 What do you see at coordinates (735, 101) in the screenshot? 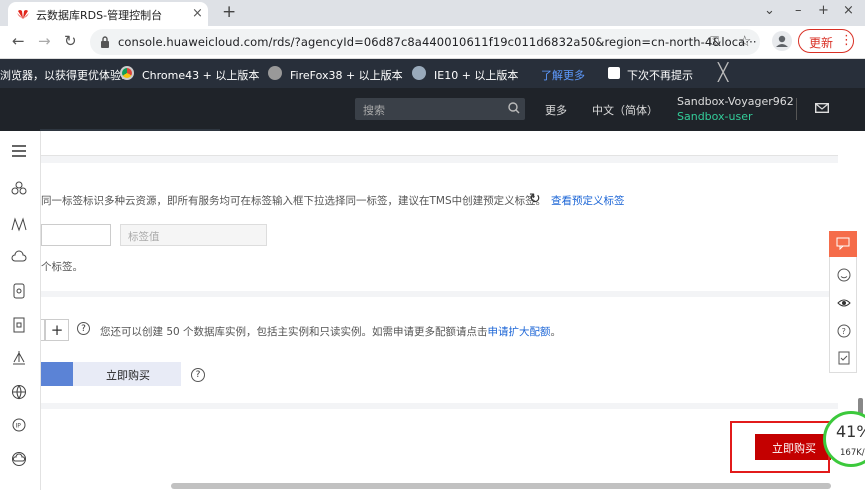
I see `user-name: Sandbox-Voyager962` at bounding box center [735, 101].